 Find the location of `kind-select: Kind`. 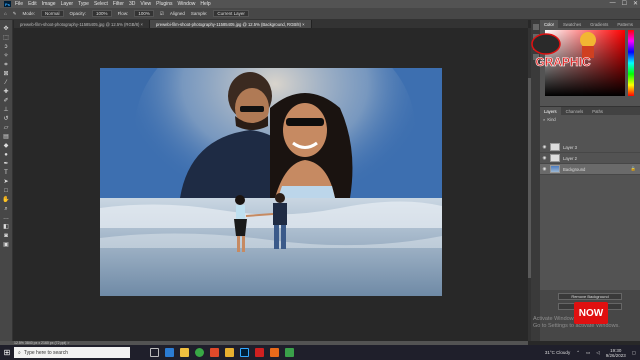

kind-select: Kind is located at coordinates (551, 119).